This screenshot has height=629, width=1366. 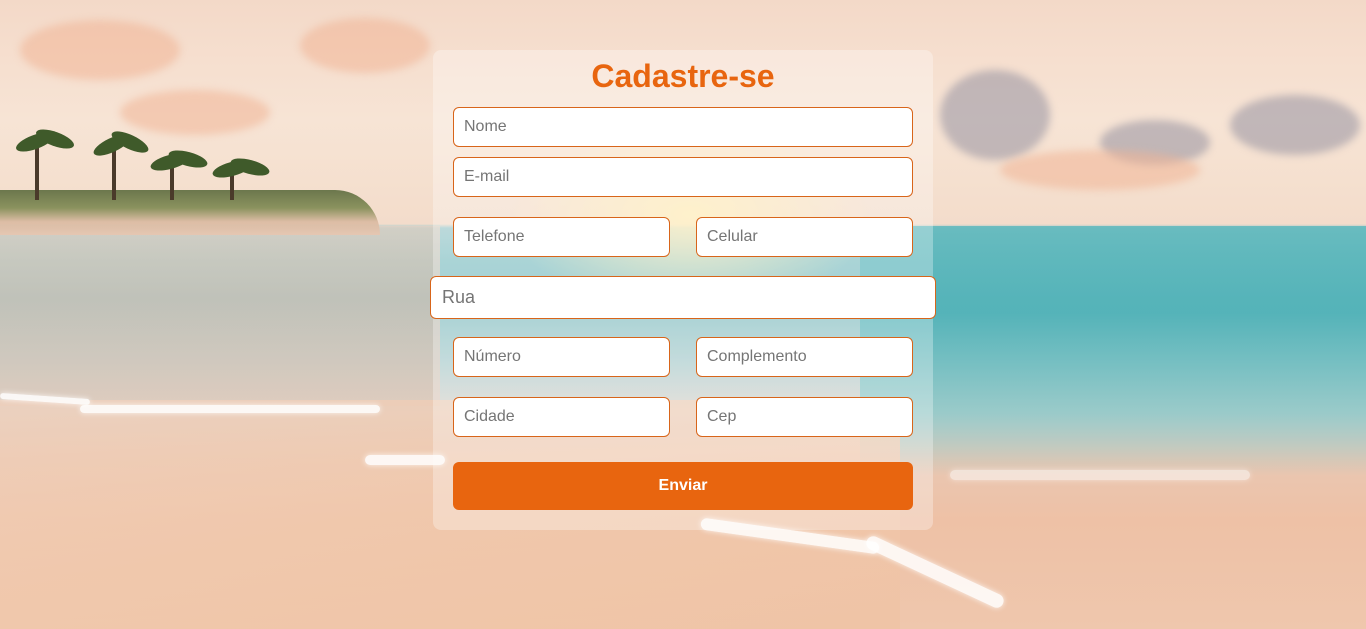 What do you see at coordinates (683, 486) in the screenshot?
I see `submit-button: Enviar` at bounding box center [683, 486].